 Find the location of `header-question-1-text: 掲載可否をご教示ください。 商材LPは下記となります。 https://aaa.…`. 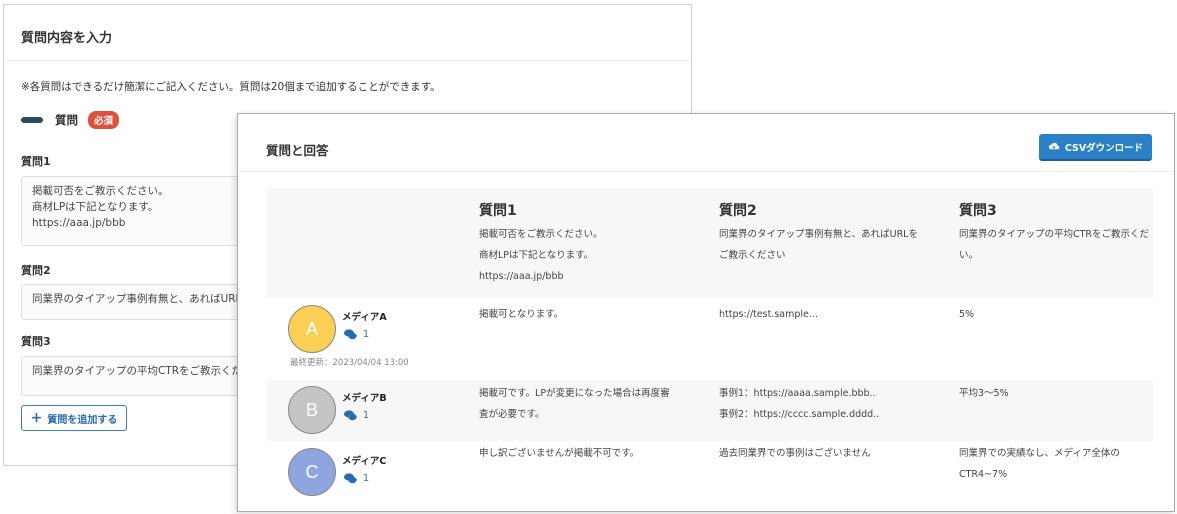

header-question-1-text: 掲載可否をご教示ください。 商材LPは下記となります。 https://aaa.… is located at coordinates (541, 255).